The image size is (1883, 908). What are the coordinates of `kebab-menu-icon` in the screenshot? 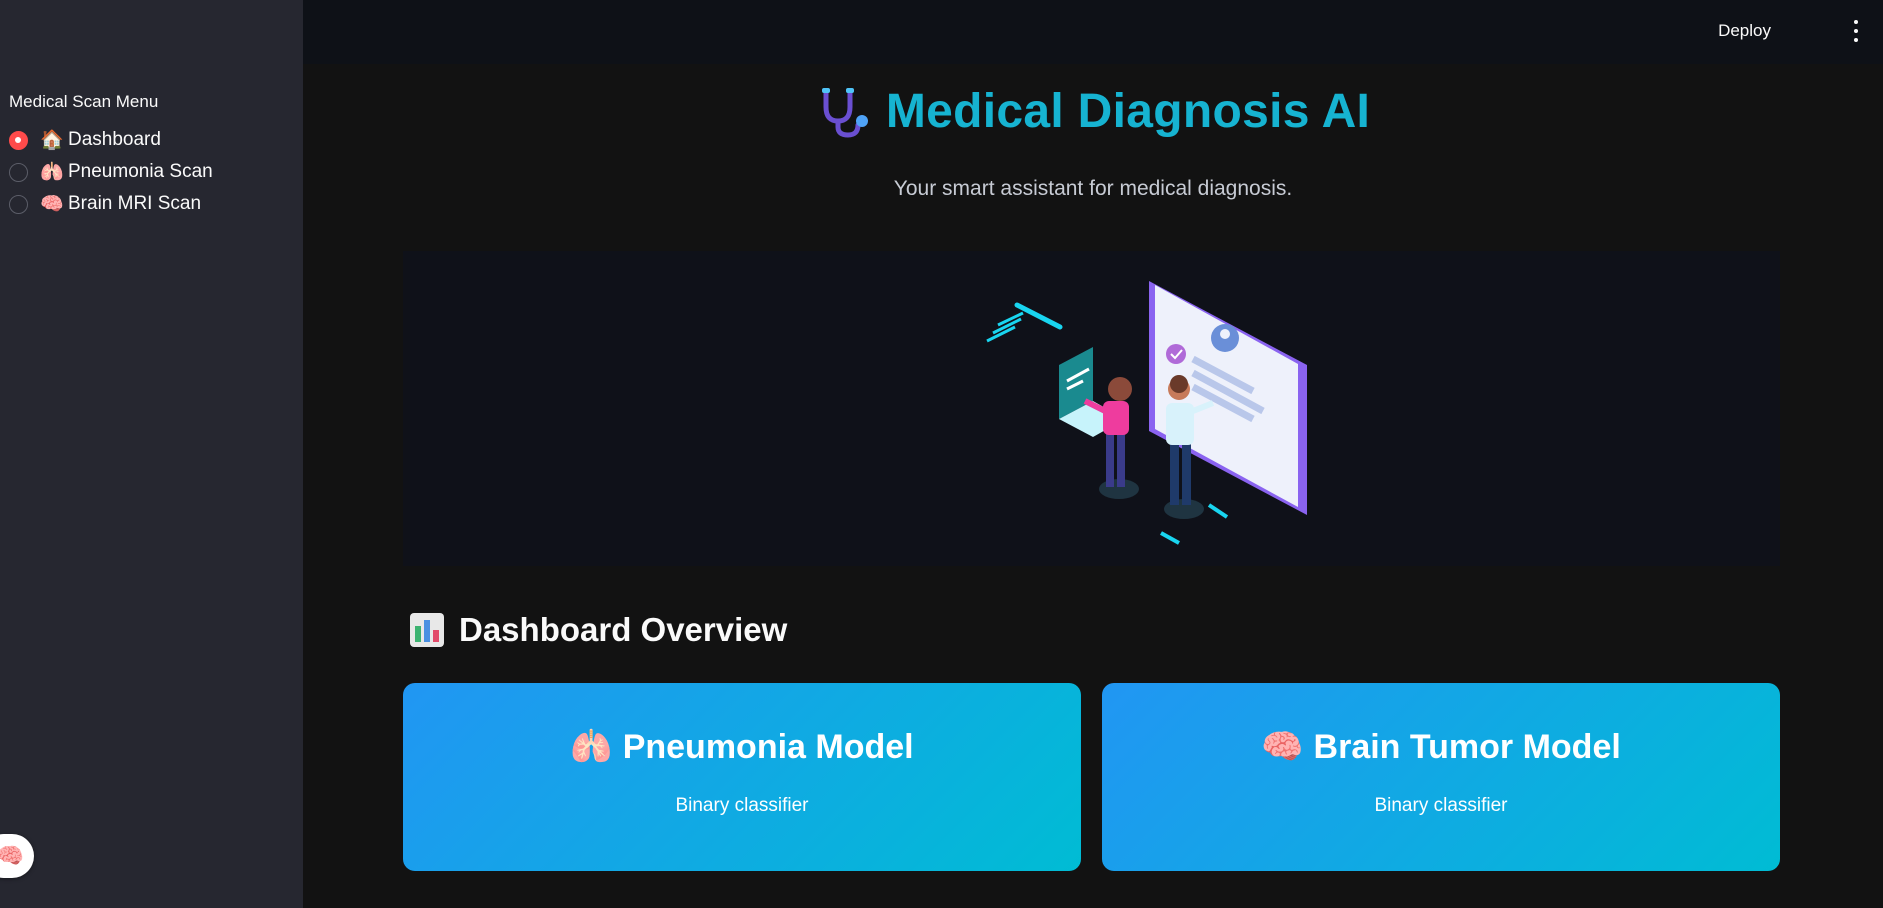 It's located at (1856, 31).